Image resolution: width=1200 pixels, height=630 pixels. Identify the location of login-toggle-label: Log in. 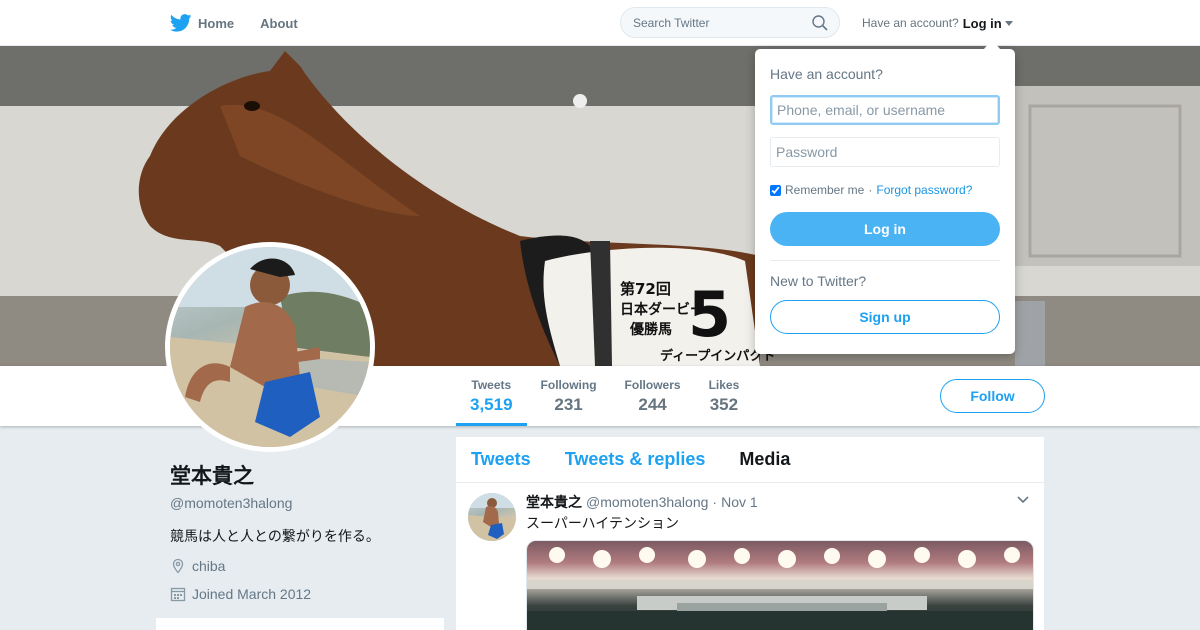
(982, 23).